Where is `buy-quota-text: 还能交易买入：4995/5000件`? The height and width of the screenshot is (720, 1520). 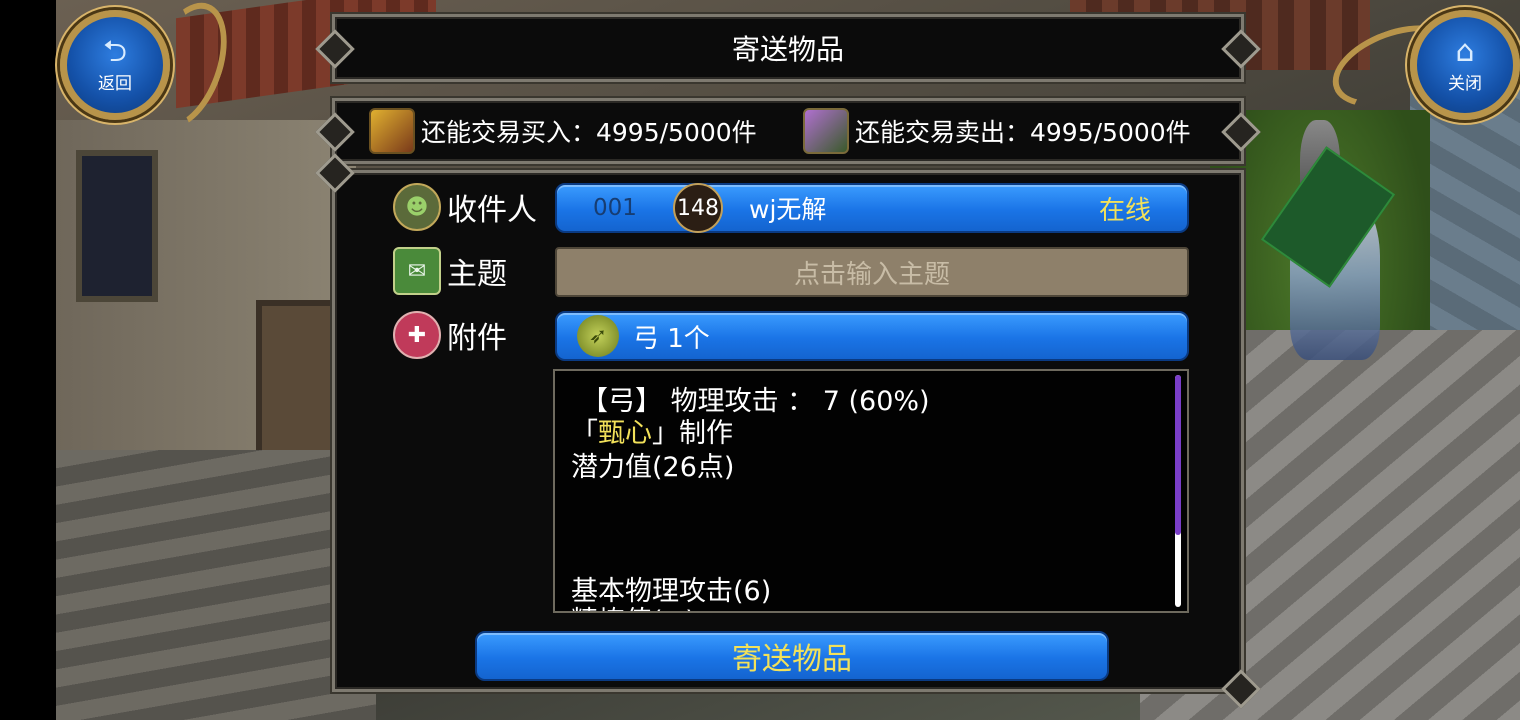 buy-quota-text: 还能交易买入：4995/5000件 is located at coordinates (589, 132).